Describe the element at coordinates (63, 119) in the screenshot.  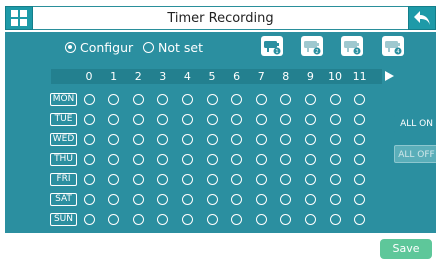
I see `day-label: TUE` at that location.